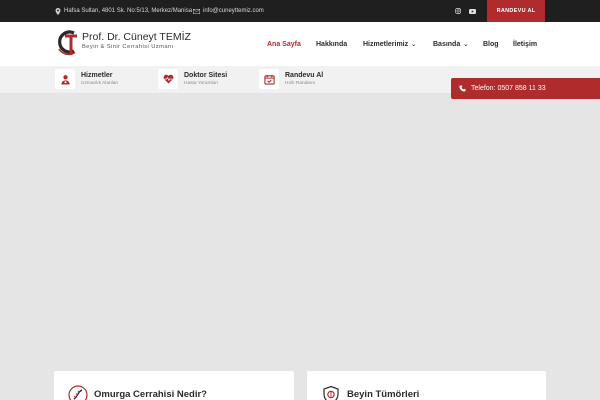 This screenshot has height=400, width=600. I want to click on youtube-link, so click(472, 11).